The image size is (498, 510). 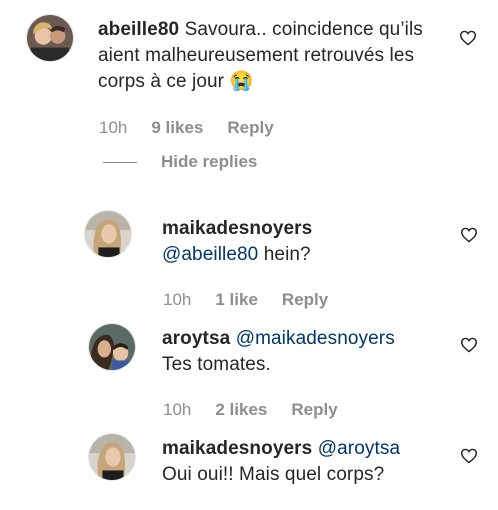 What do you see at coordinates (273, 474) in the screenshot?
I see `comment-text: Oui oui!! Mais quel corps?` at bounding box center [273, 474].